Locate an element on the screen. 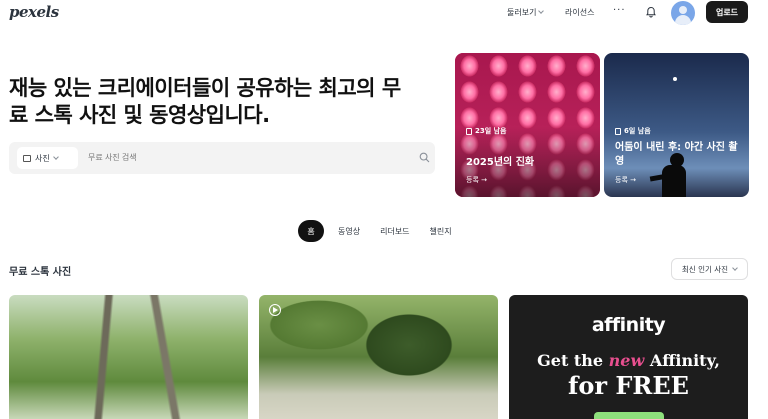  more-menu-button: ··· is located at coordinates (619, 10).